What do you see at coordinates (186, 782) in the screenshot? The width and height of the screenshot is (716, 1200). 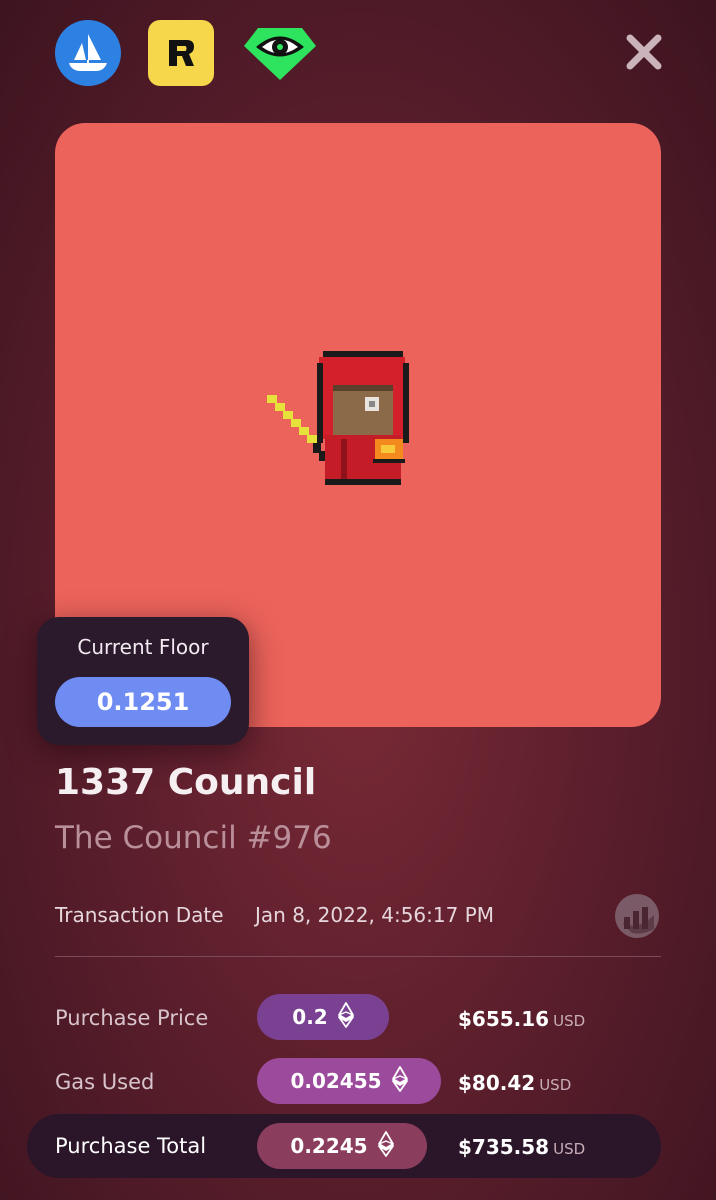 I see `collection-title: 1337 Council` at bounding box center [186, 782].